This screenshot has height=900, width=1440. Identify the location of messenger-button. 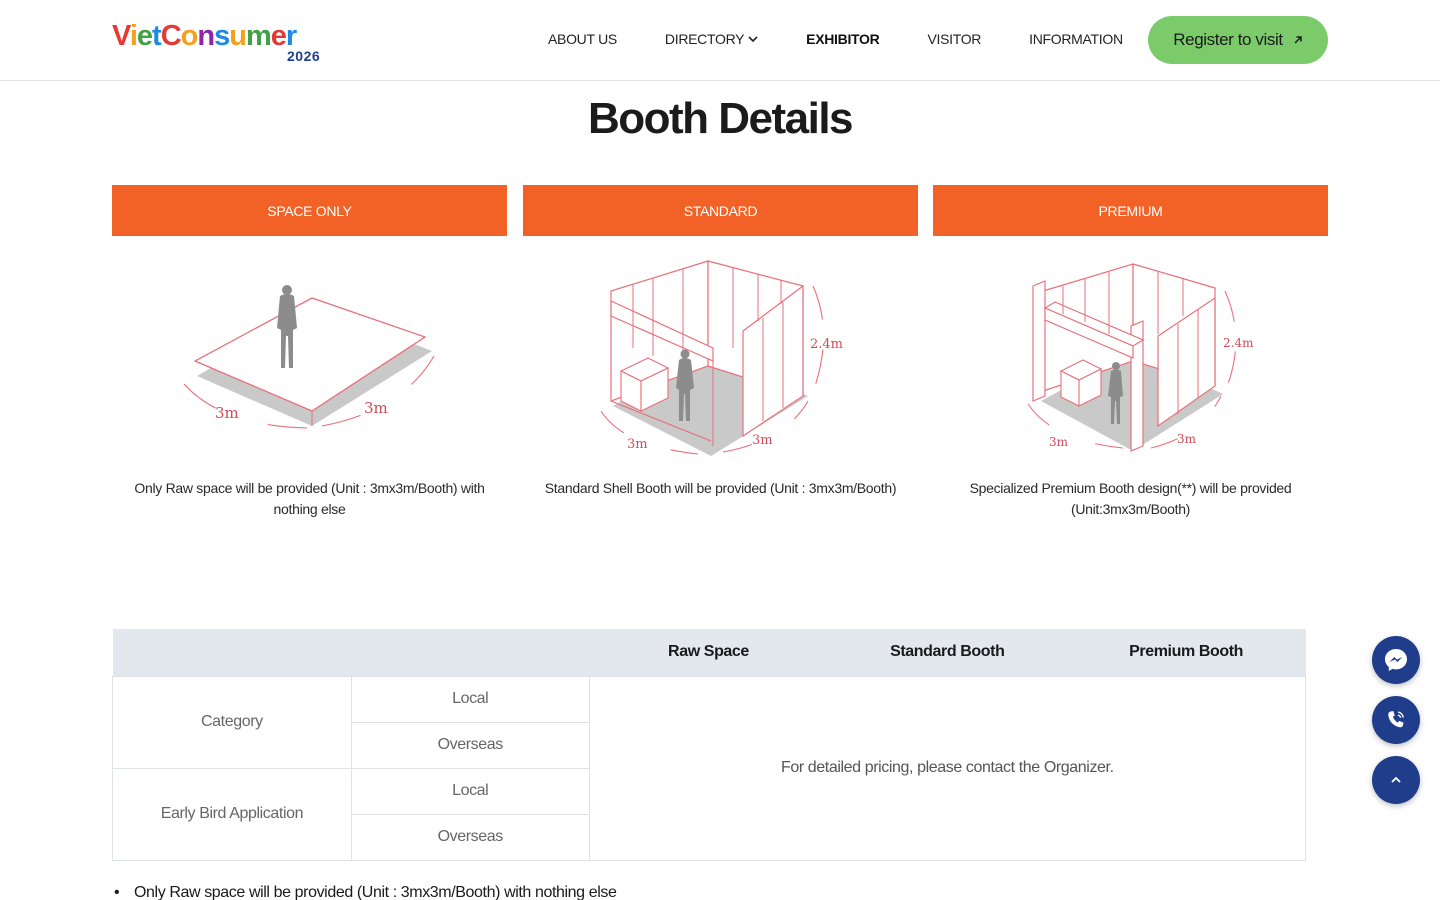
(1396, 660).